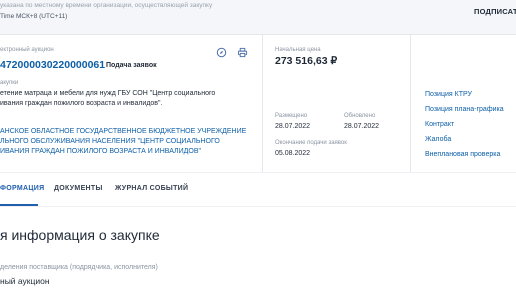 The height and width of the screenshot is (289, 516). I want to click on object-label: акупки, so click(9, 83).